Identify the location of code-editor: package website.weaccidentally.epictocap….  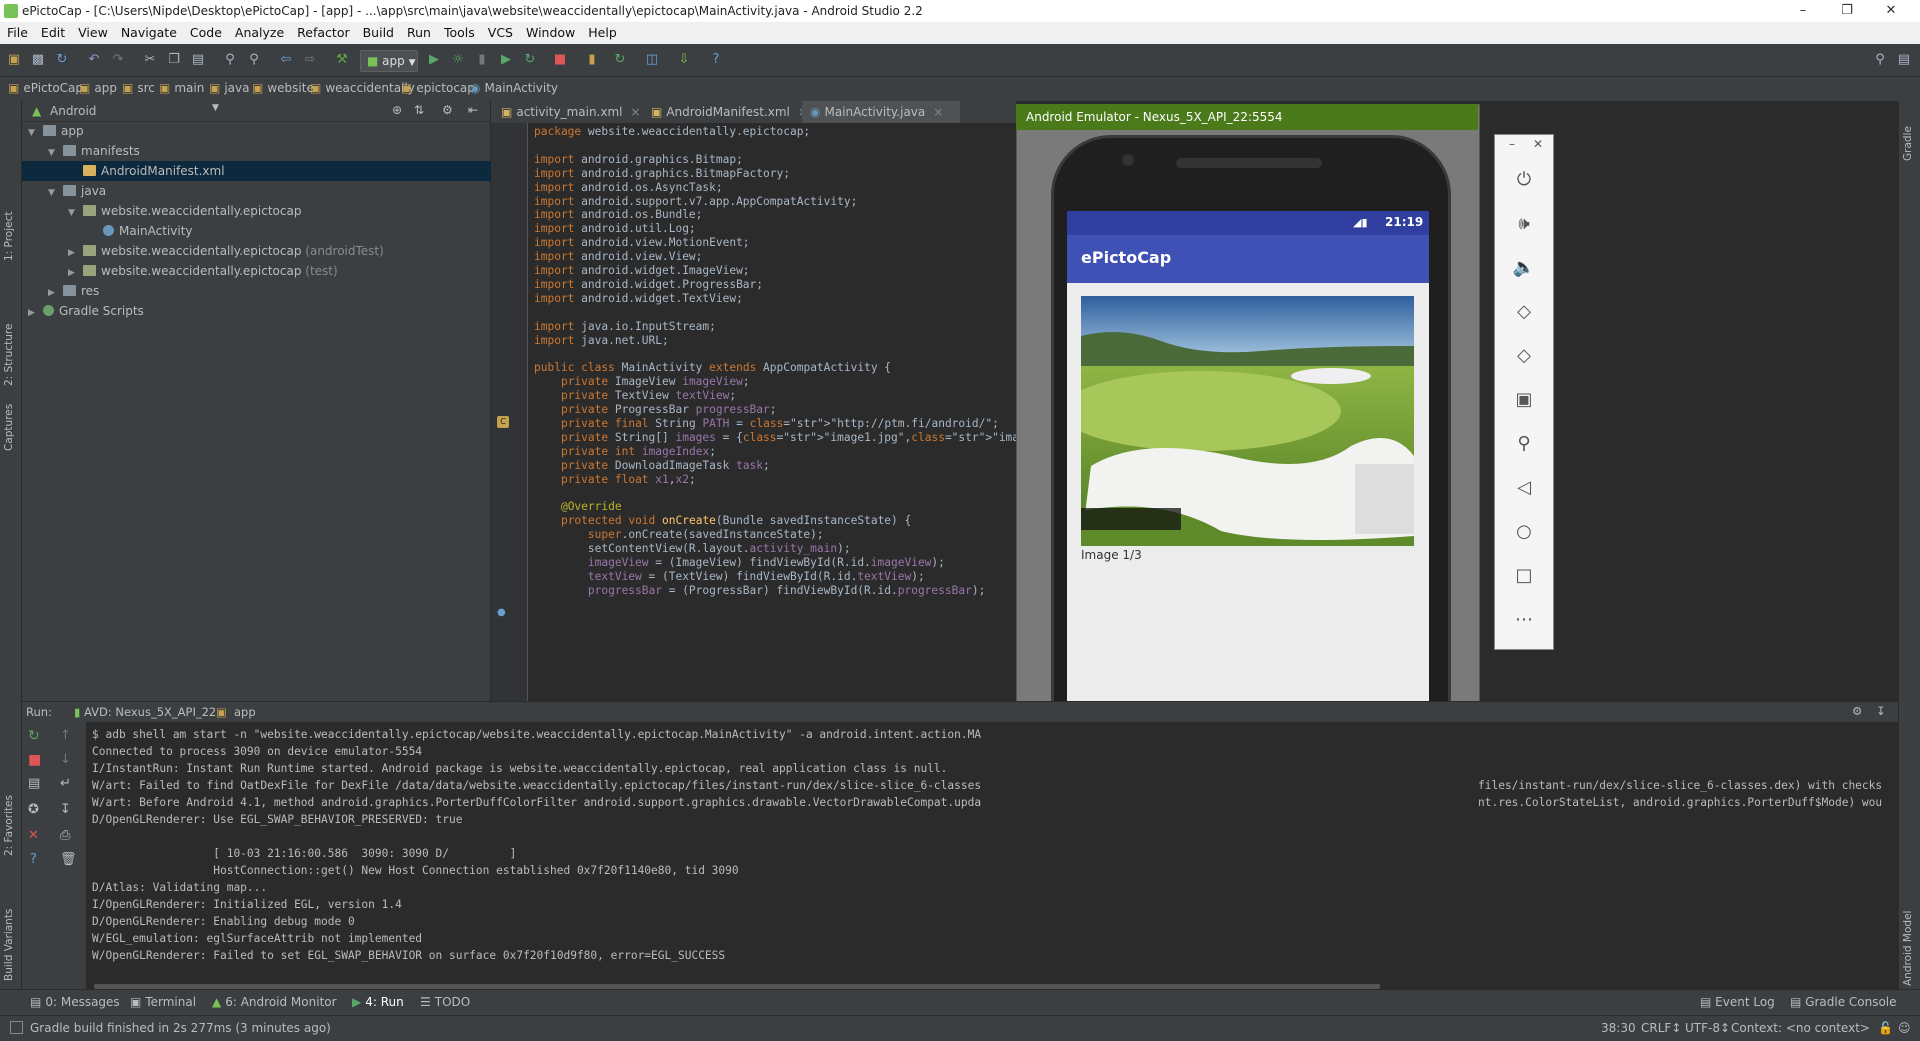
(772, 412).